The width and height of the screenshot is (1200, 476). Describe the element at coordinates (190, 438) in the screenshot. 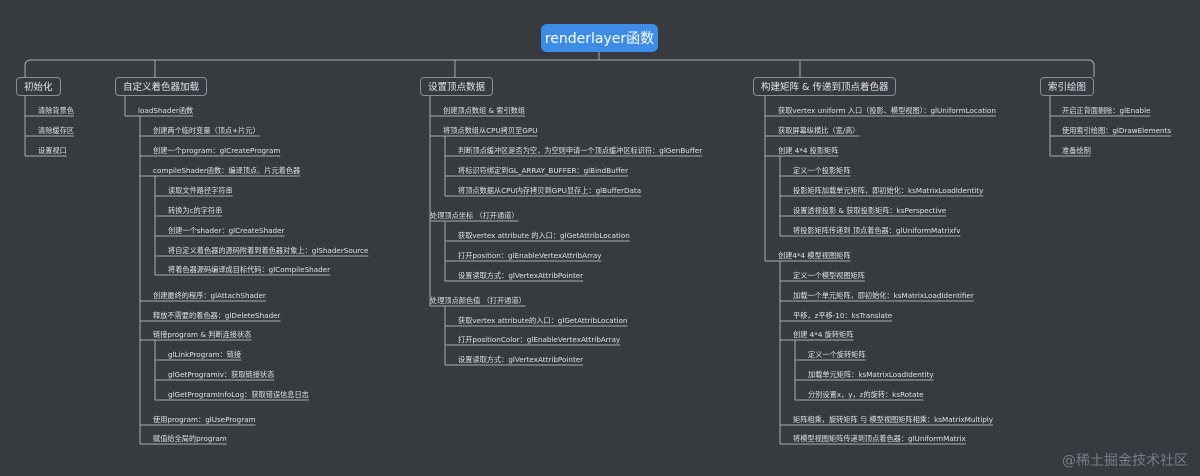

I see `shader-node: 赋值给全局的program` at that location.